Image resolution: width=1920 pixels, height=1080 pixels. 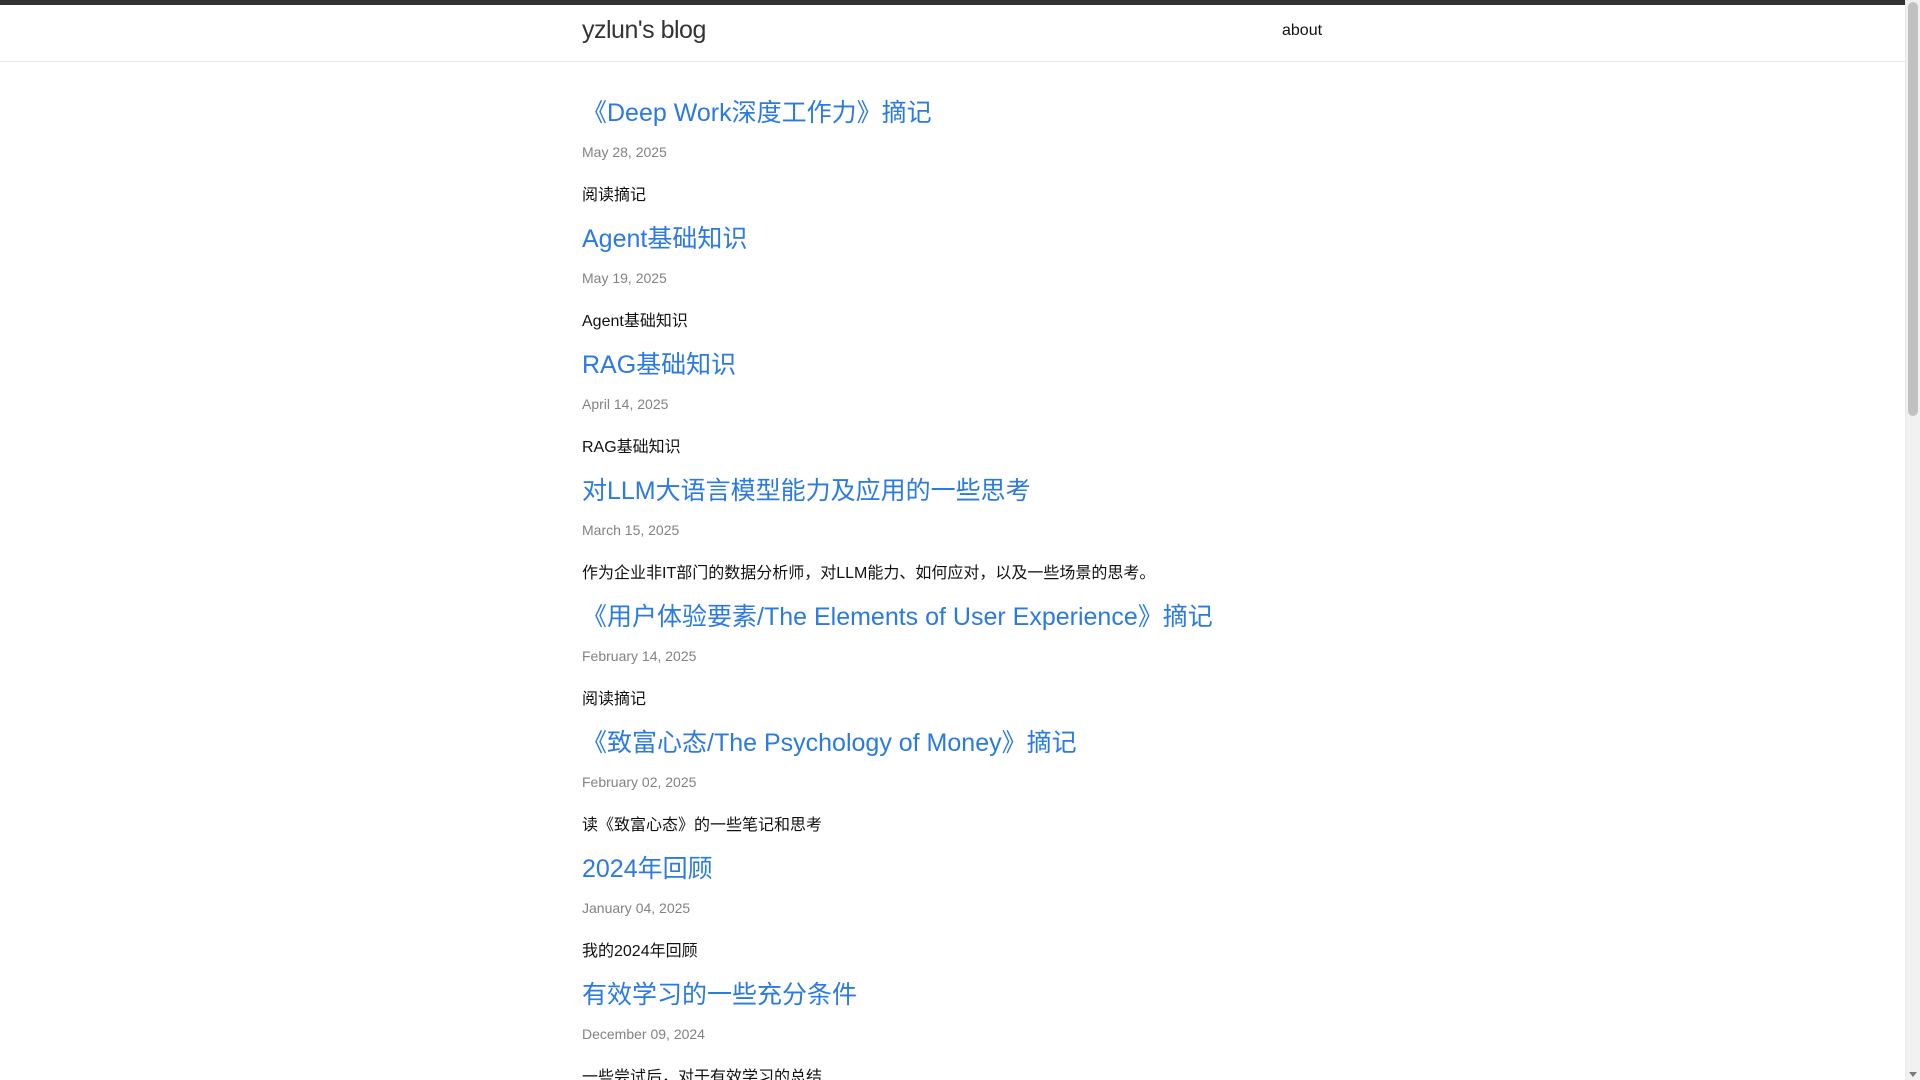 What do you see at coordinates (625, 404) in the screenshot?
I see `post-date: April 14, 2025` at bounding box center [625, 404].